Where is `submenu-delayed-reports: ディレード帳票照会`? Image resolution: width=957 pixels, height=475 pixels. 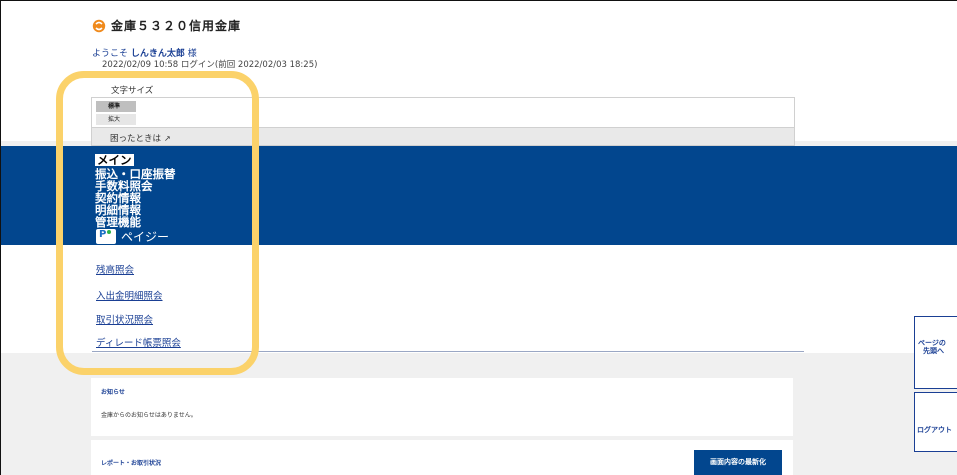 submenu-delayed-reports: ディレード帳票照会 is located at coordinates (138, 342).